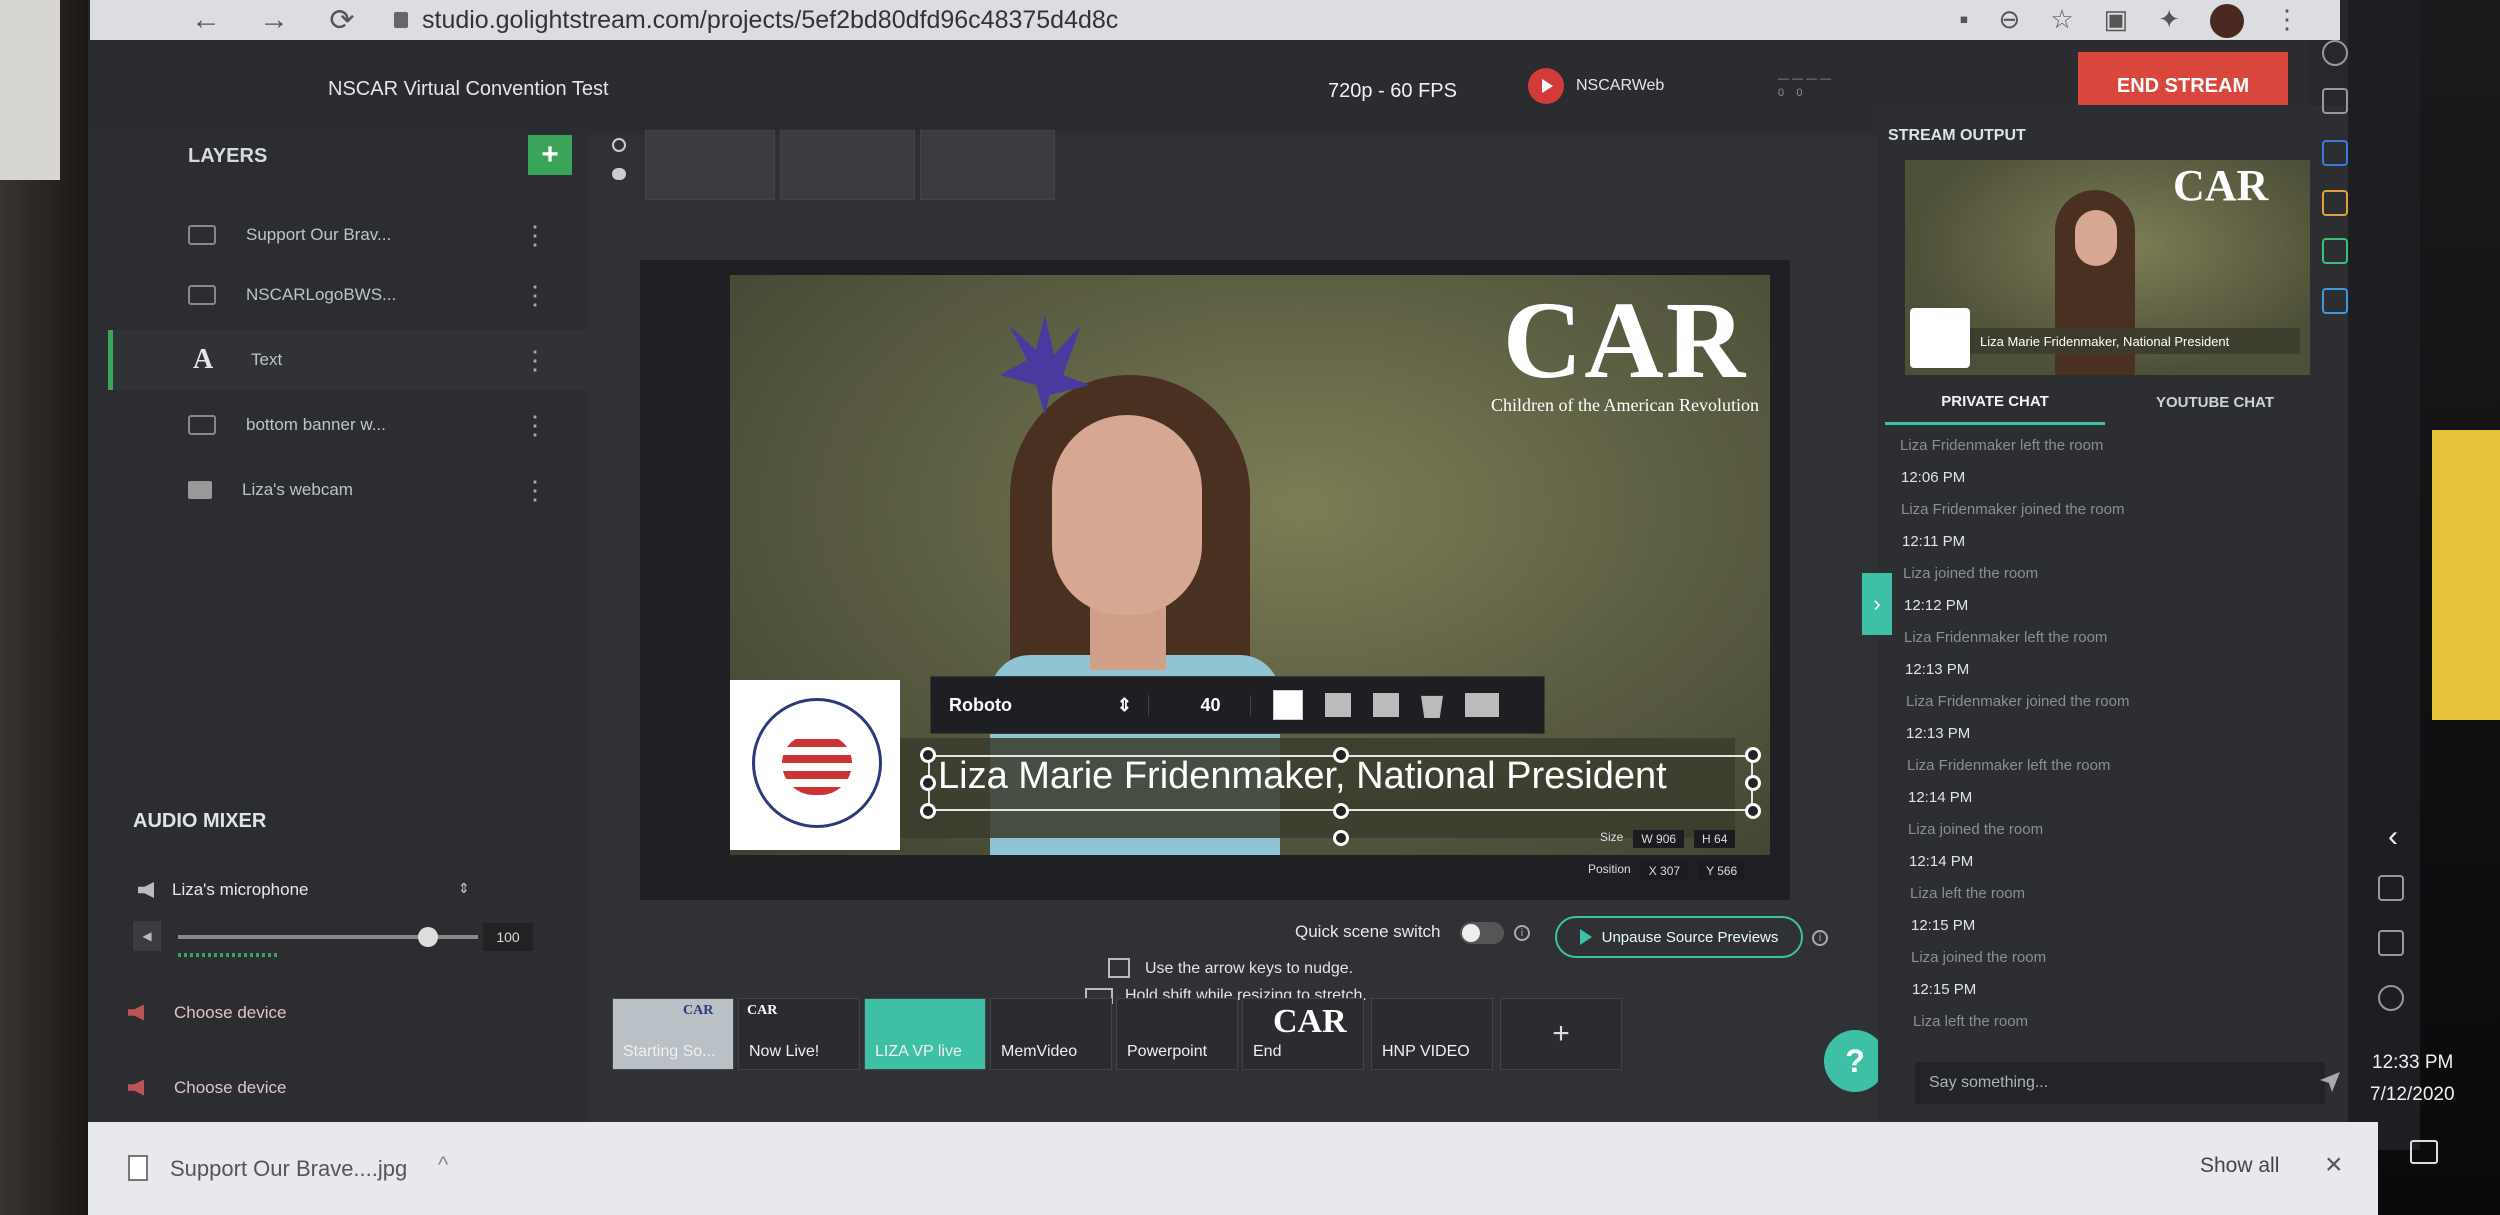 The width and height of the screenshot is (2500, 1215). Describe the element at coordinates (2412, 1095) in the screenshot. I see `system-date: 7/12/2020` at that location.